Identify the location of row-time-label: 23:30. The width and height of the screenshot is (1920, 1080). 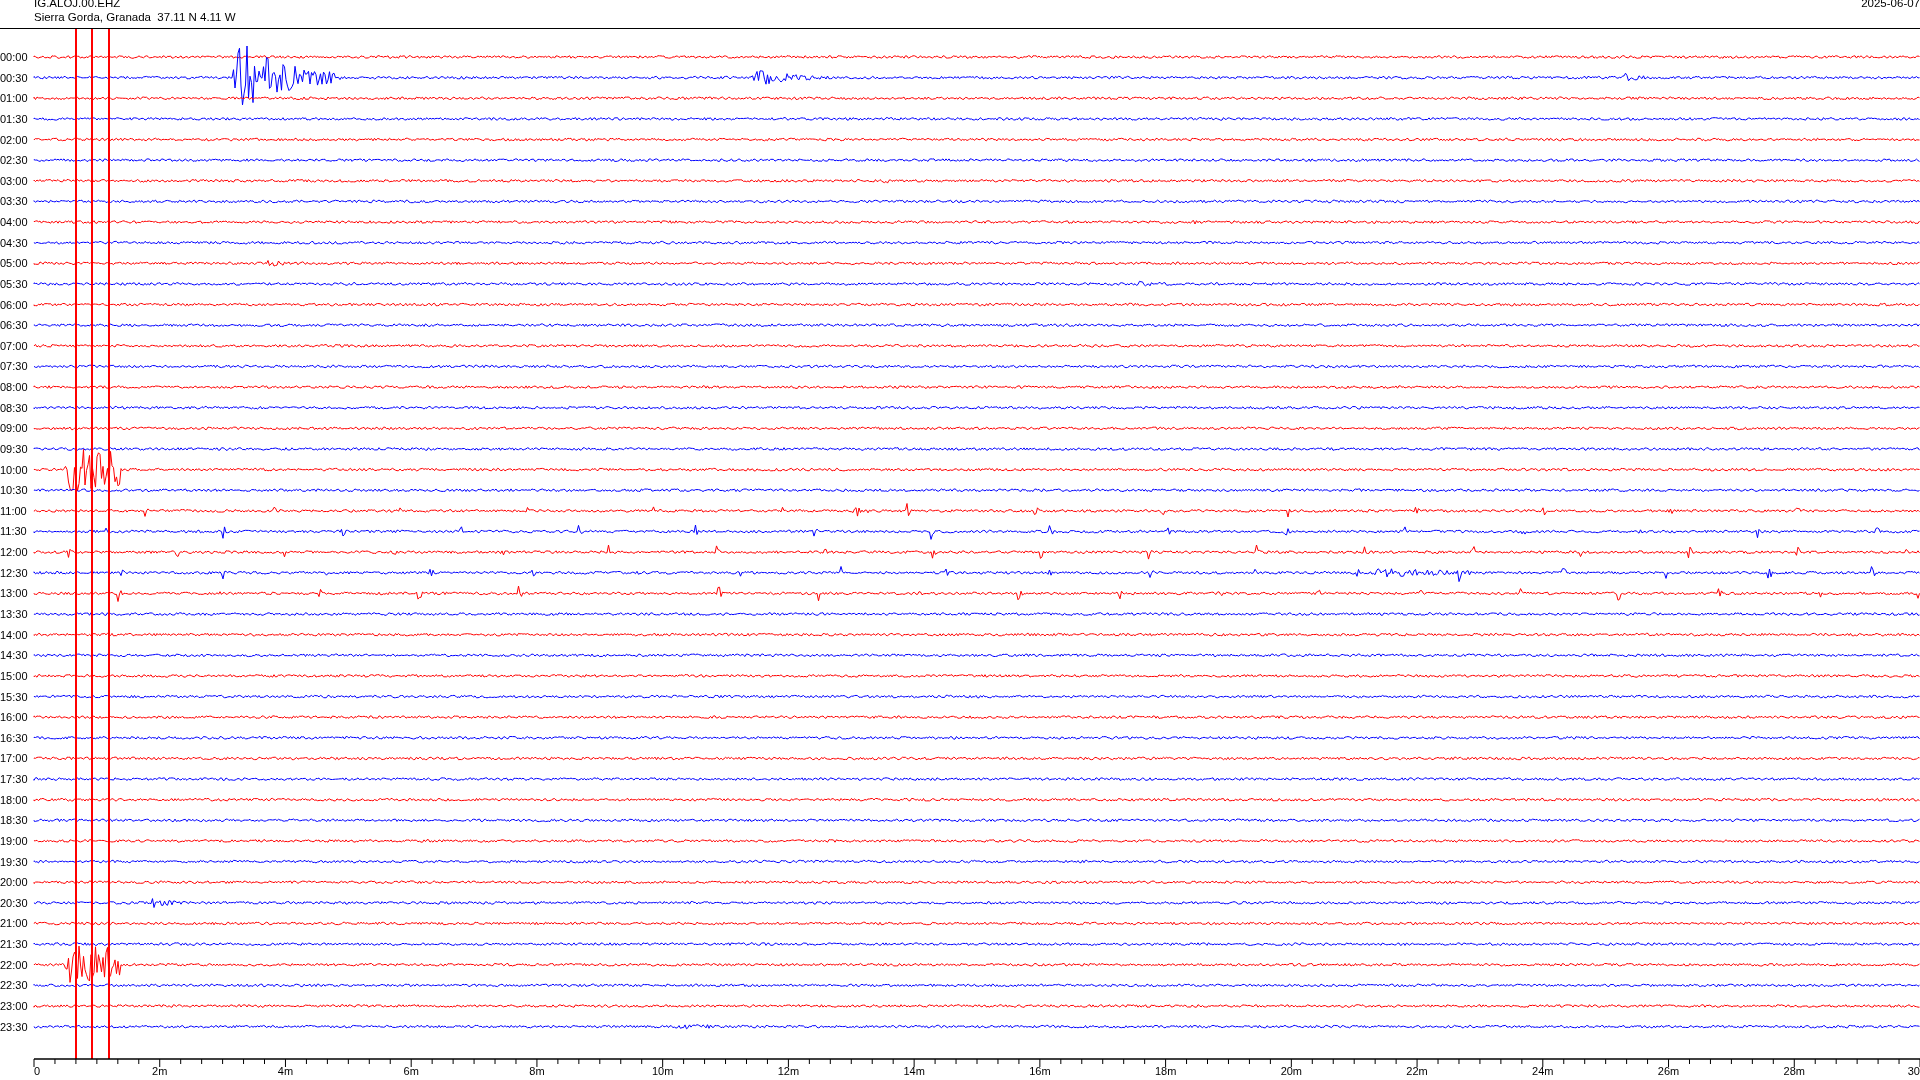
(14, 1026).